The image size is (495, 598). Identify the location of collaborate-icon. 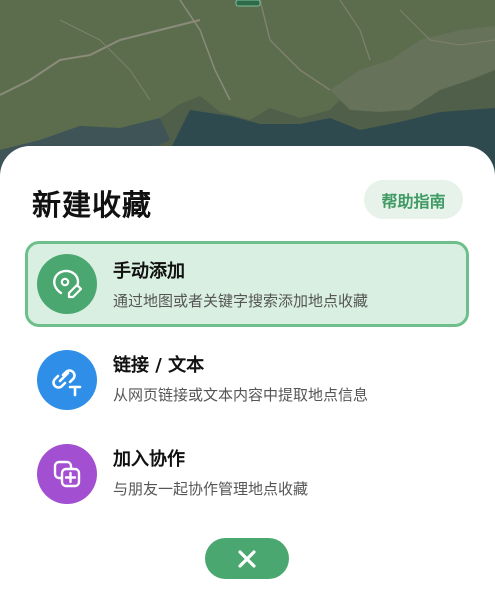
(67, 474).